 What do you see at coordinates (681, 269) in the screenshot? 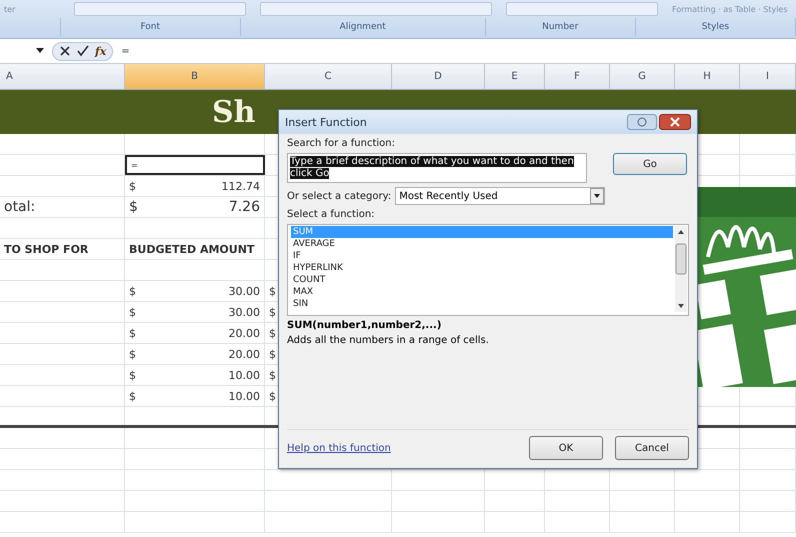
I see `scrollbar` at bounding box center [681, 269].